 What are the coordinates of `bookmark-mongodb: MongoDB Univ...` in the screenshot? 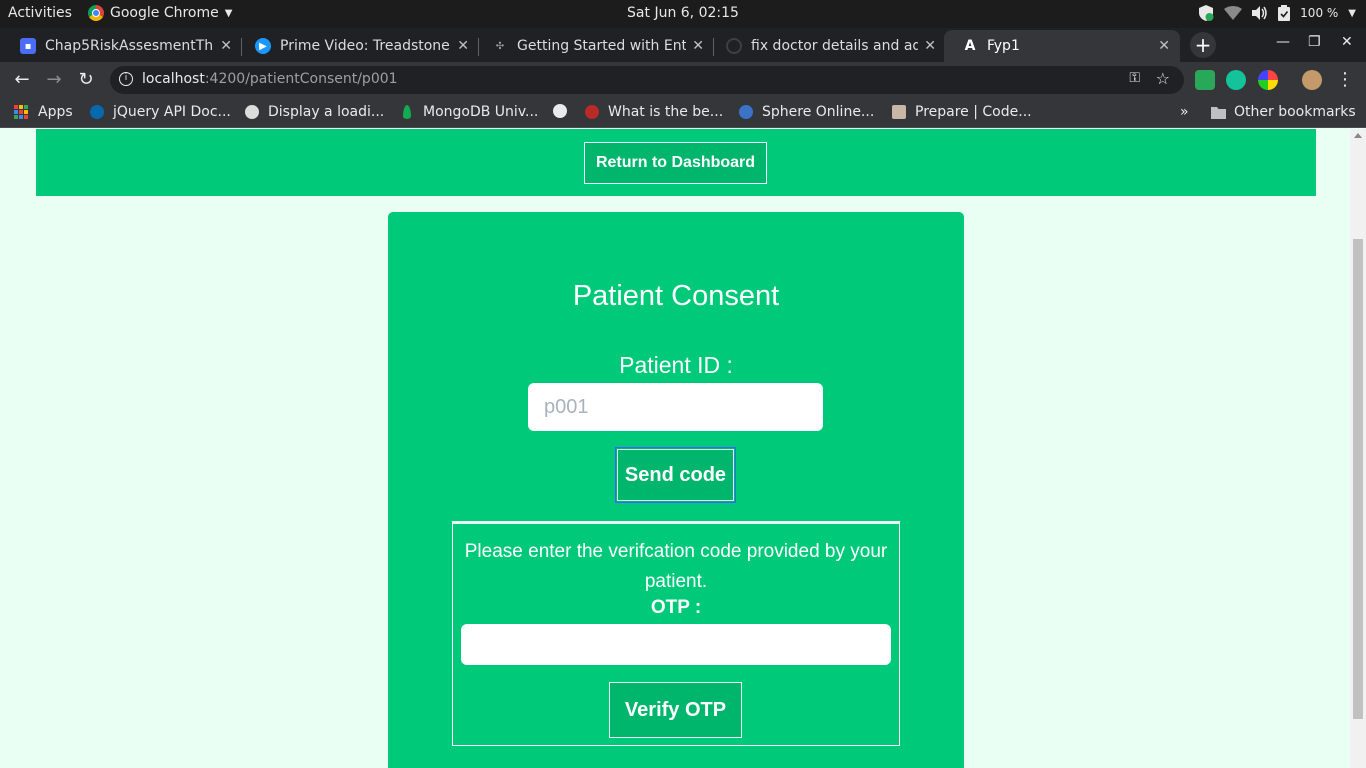 It's located at (469, 112).